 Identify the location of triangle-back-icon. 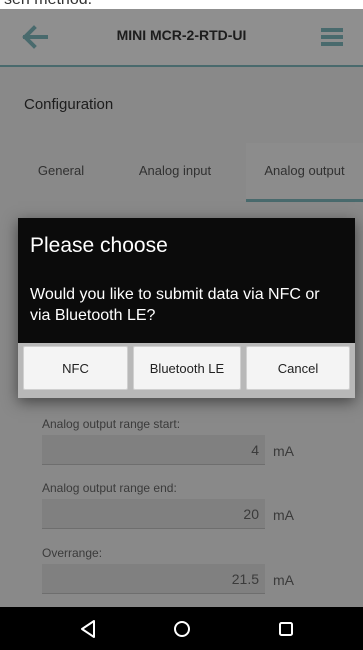
(88, 629).